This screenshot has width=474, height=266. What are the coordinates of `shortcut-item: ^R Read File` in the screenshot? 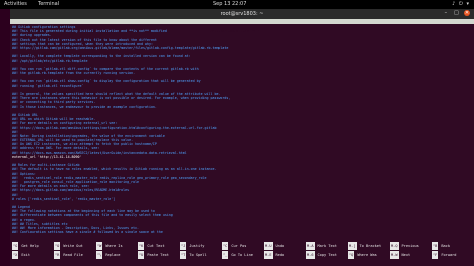 It's located at (68, 255).